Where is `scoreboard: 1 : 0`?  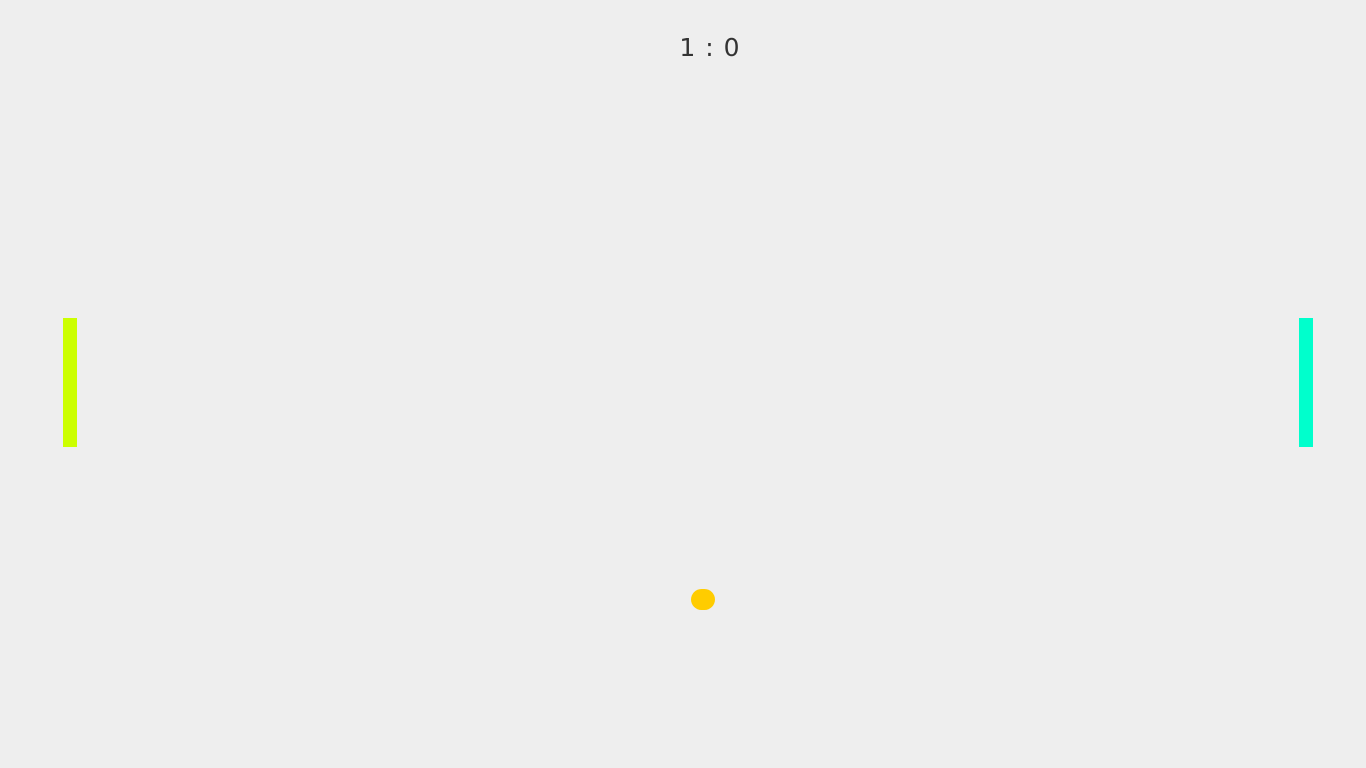 scoreboard: 1 : 0 is located at coordinates (683, 47).